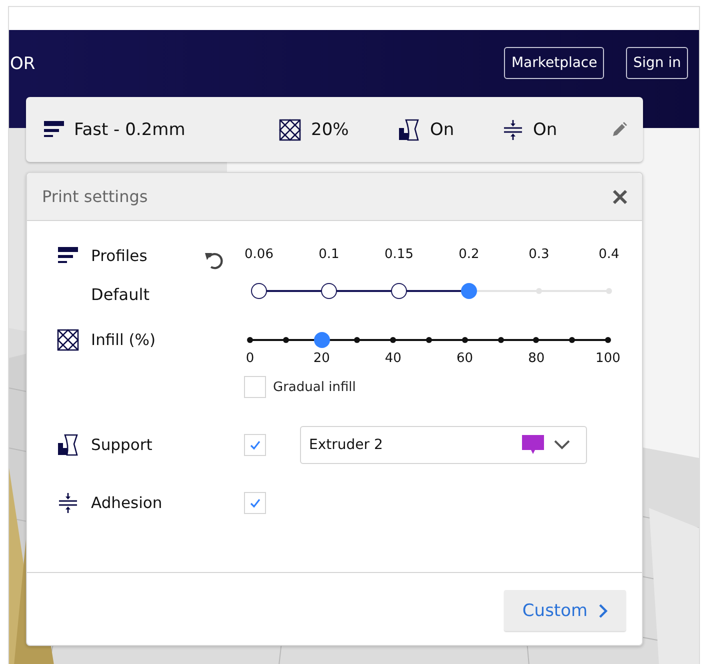 The height and width of the screenshot is (664, 708). Describe the element at coordinates (469, 254) in the screenshot. I see `layer-height-label: 0.2` at that location.